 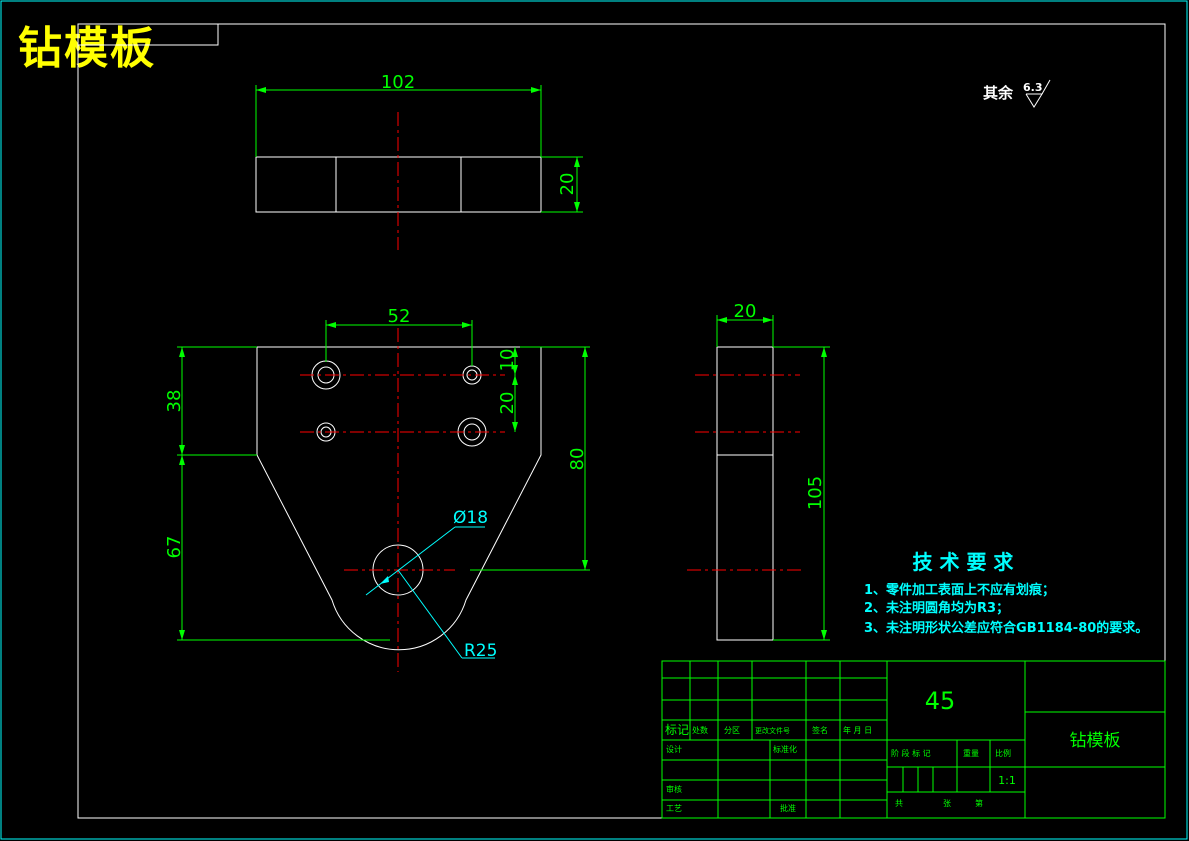 What do you see at coordinates (174, 547) in the screenshot?
I see `dim-label-left-lower: 67` at bounding box center [174, 547].